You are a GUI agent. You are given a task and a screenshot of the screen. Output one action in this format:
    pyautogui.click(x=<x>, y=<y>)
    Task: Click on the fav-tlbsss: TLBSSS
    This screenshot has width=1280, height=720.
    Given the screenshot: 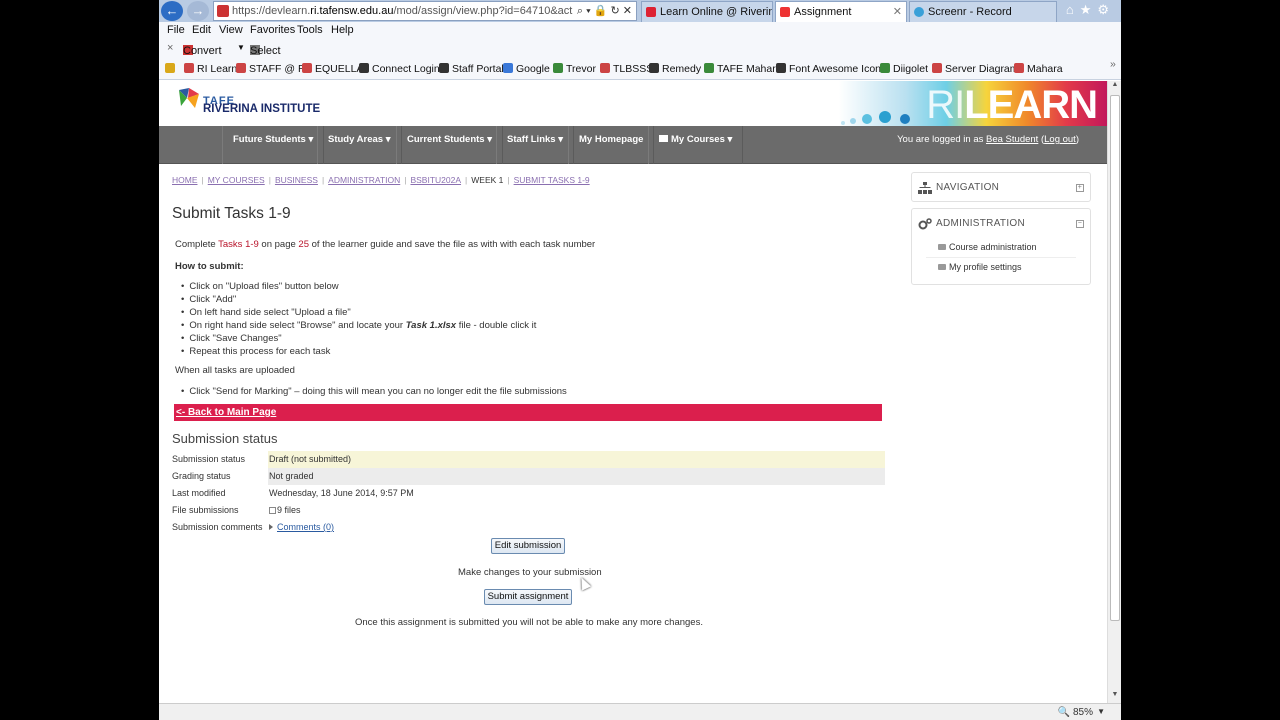 What is the action you would take?
    pyautogui.click(x=626, y=69)
    